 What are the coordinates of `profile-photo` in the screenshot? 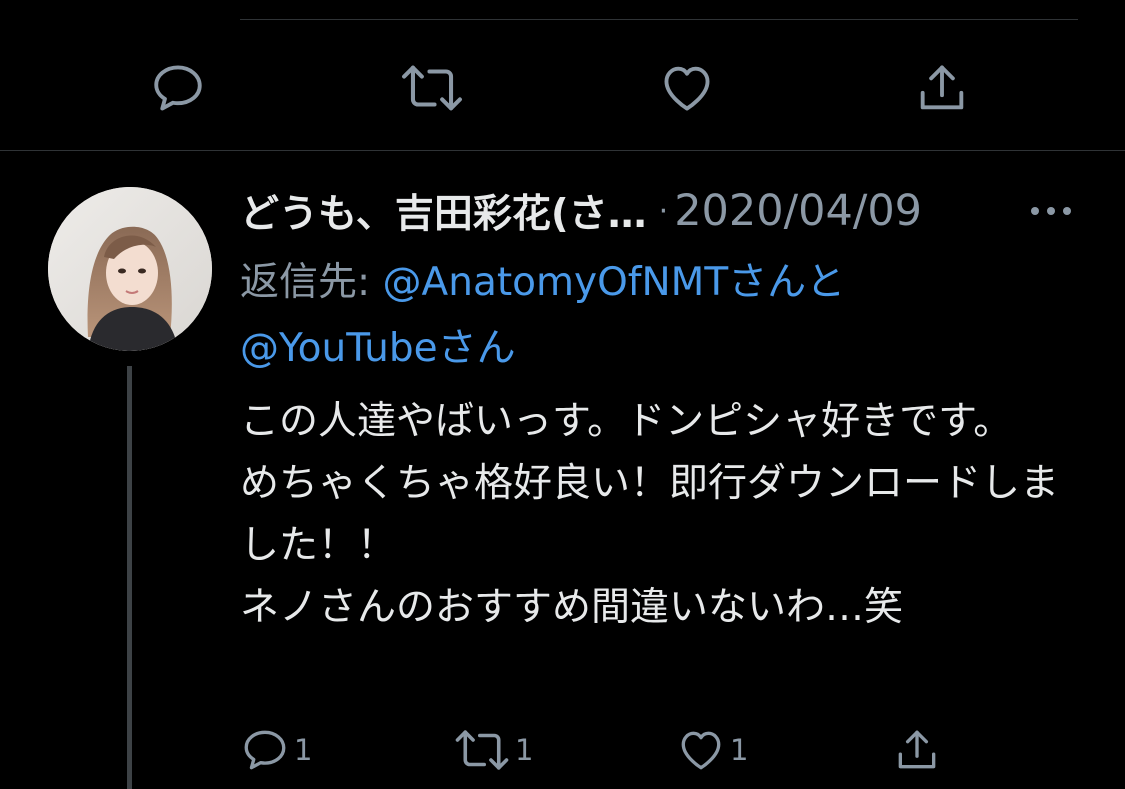 It's located at (130, 269).